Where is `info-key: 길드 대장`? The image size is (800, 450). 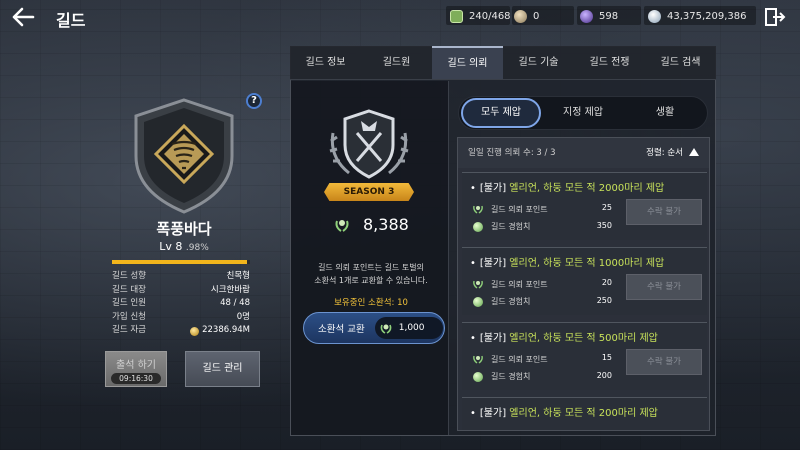 info-key: 길드 대장 is located at coordinates (129, 289).